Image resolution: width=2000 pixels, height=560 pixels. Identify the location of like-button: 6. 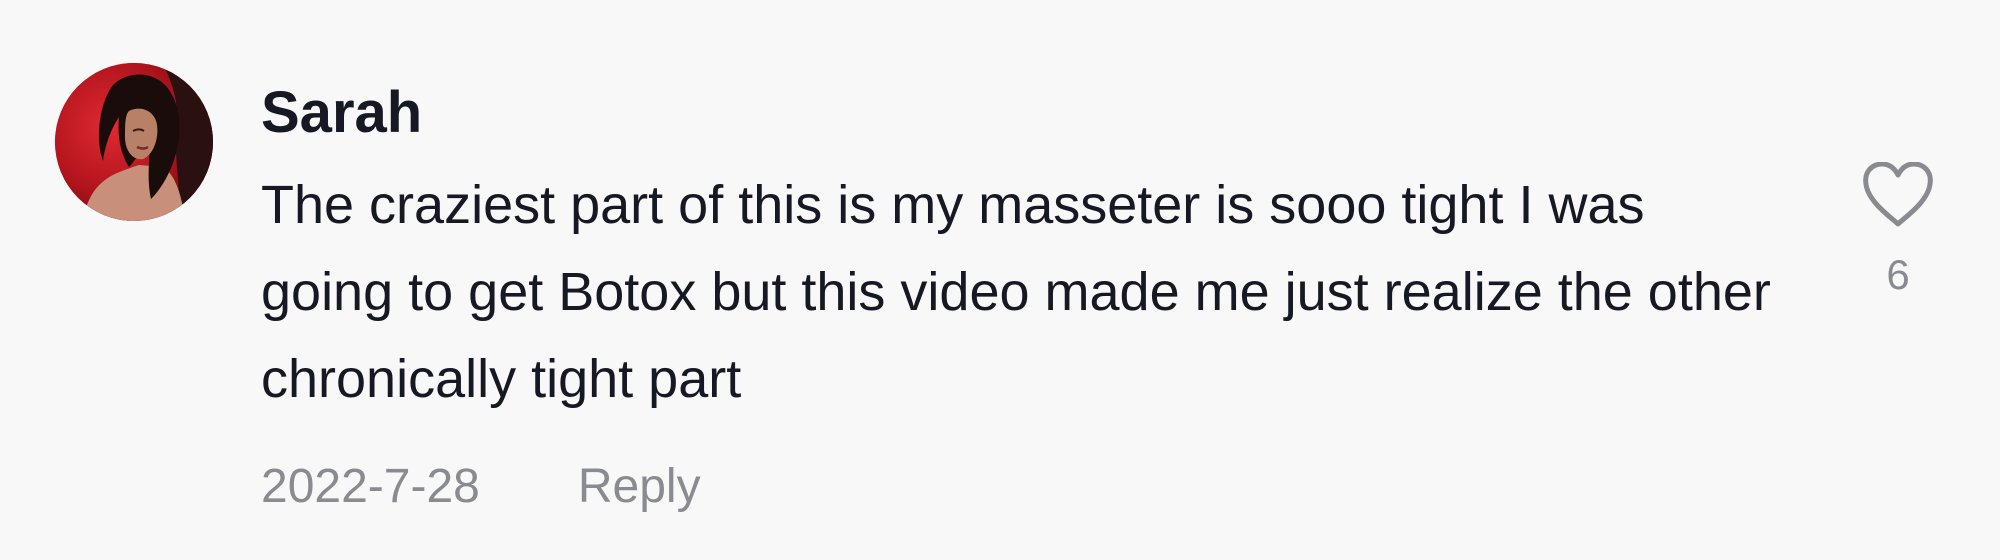
(1898, 231).